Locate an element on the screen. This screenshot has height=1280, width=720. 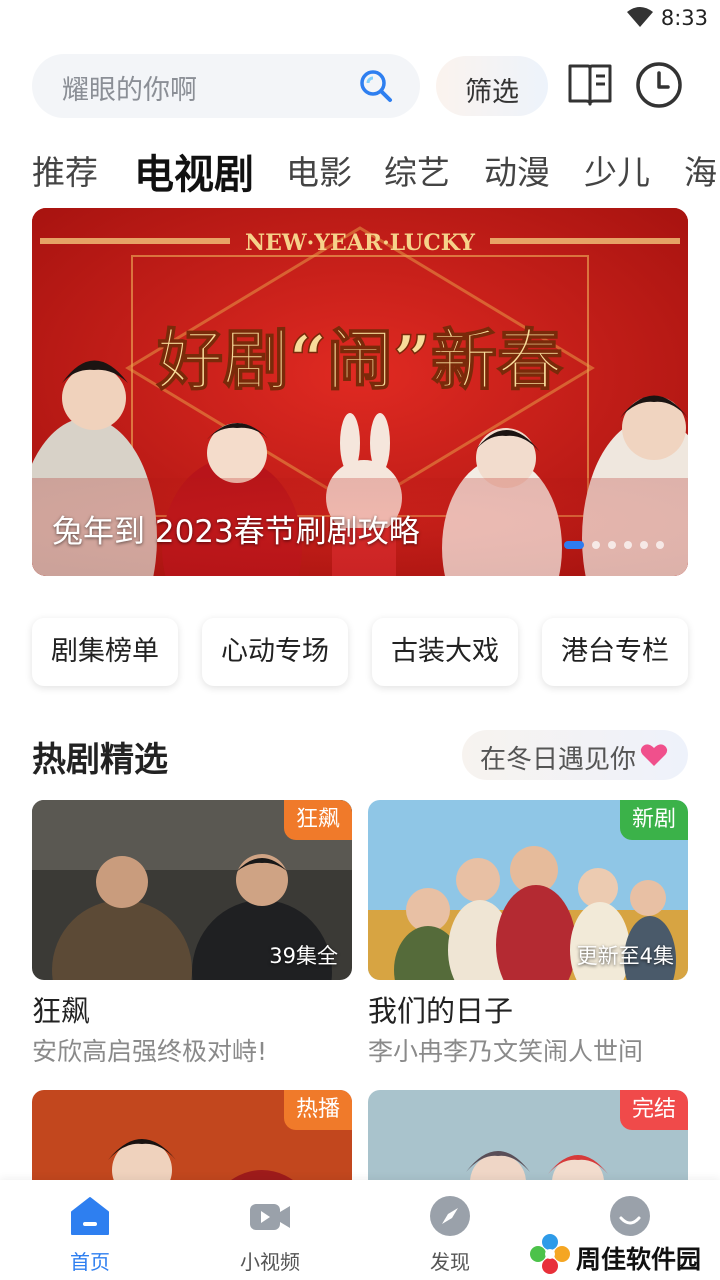
tab-tv-series: 电视剧 is located at coordinates (194, 169).